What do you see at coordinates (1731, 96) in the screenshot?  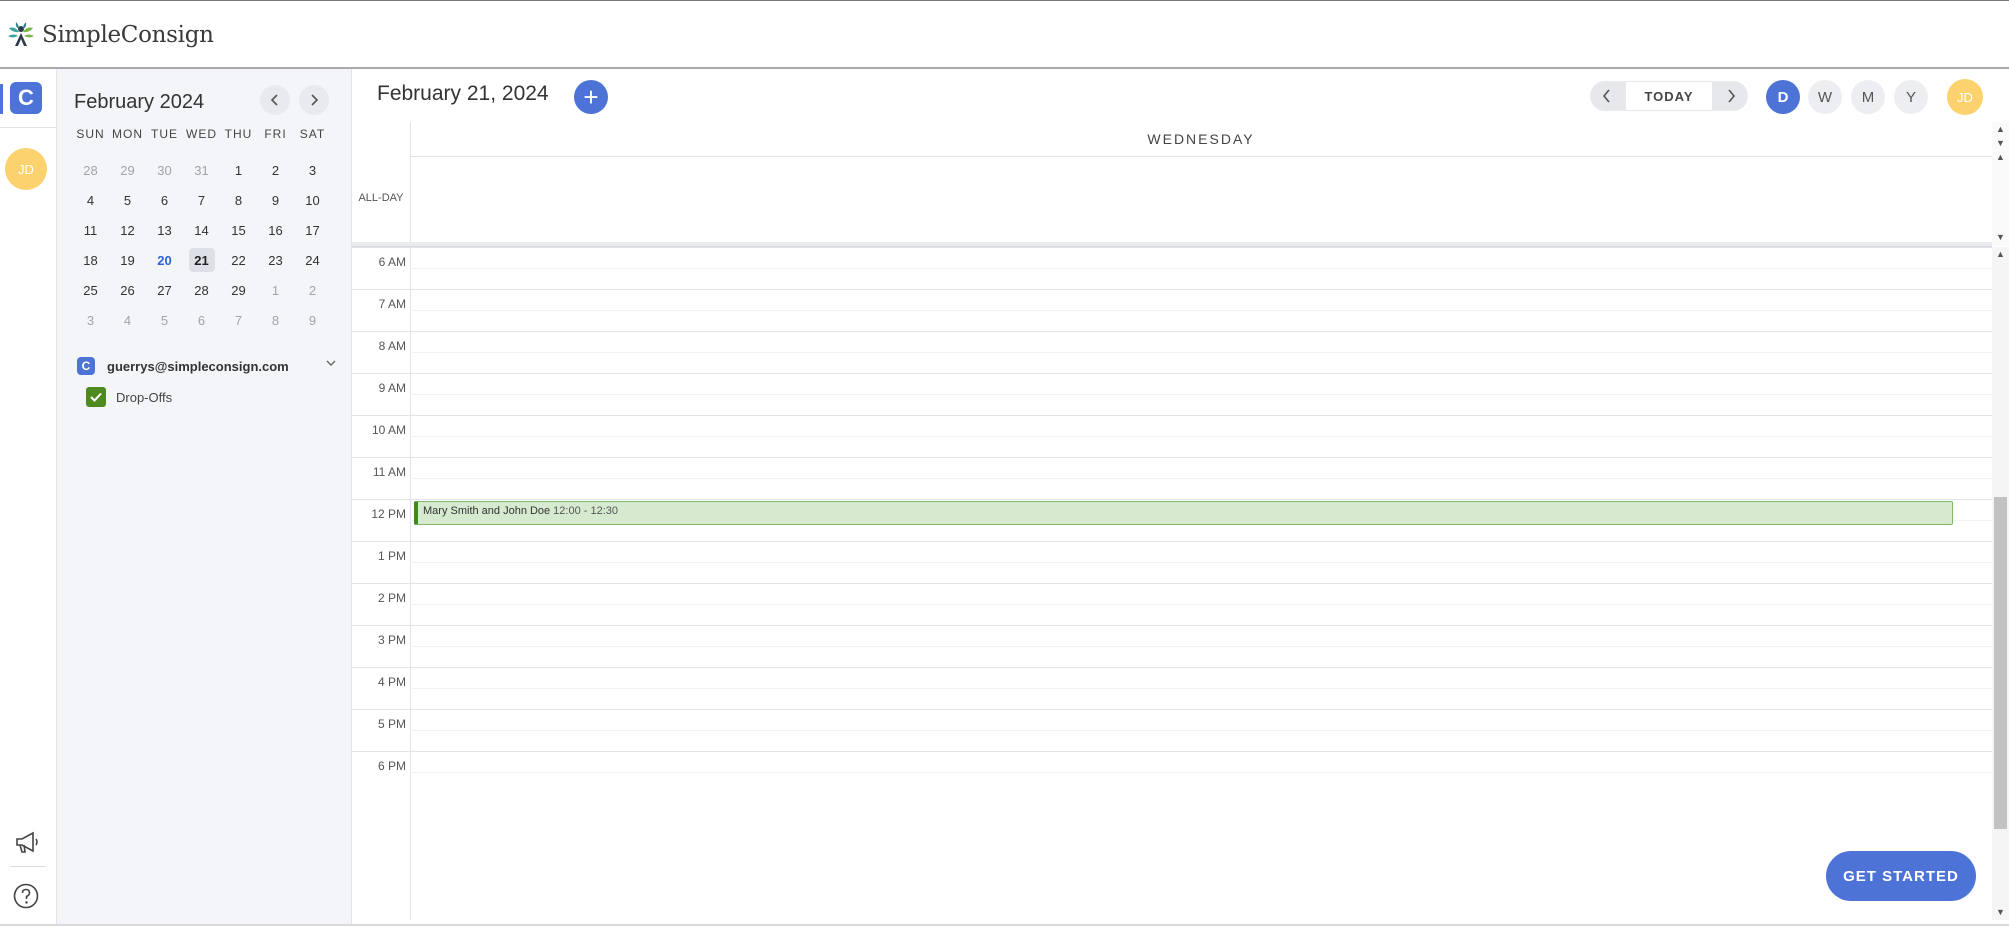 I see `next-day-button` at bounding box center [1731, 96].